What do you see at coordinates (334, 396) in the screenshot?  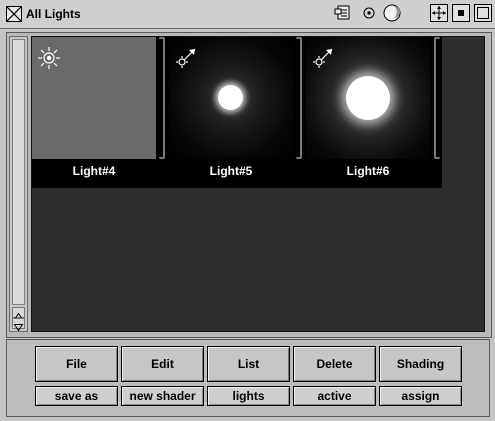 I see `active-button: active` at bounding box center [334, 396].